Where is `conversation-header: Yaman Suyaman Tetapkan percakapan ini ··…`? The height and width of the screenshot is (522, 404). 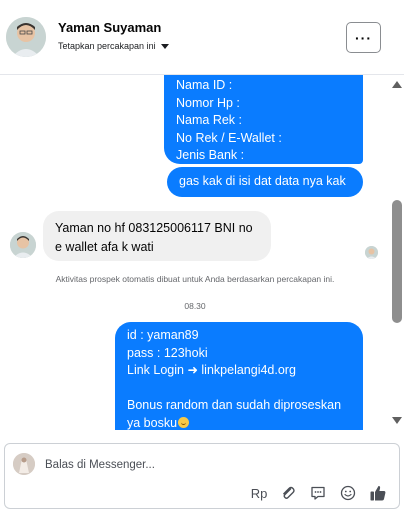
conversation-header: Yaman Suyaman Tetapkan percakapan ini ··… is located at coordinates (202, 37).